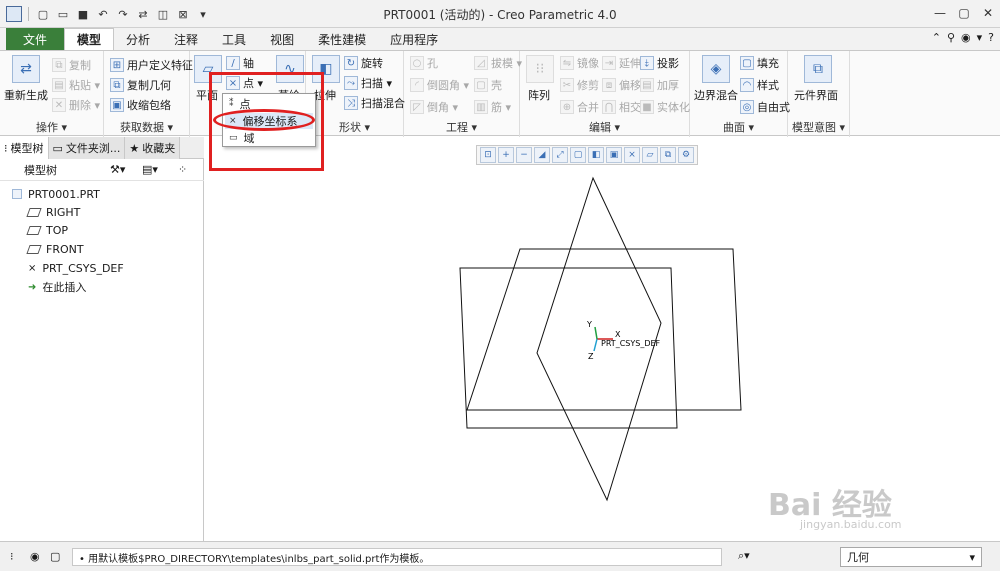 Image resolution: width=1000 pixels, height=571 pixels. Describe the element at coordinates (14, 14) in the screenshot. I see `app-icon` at that location.